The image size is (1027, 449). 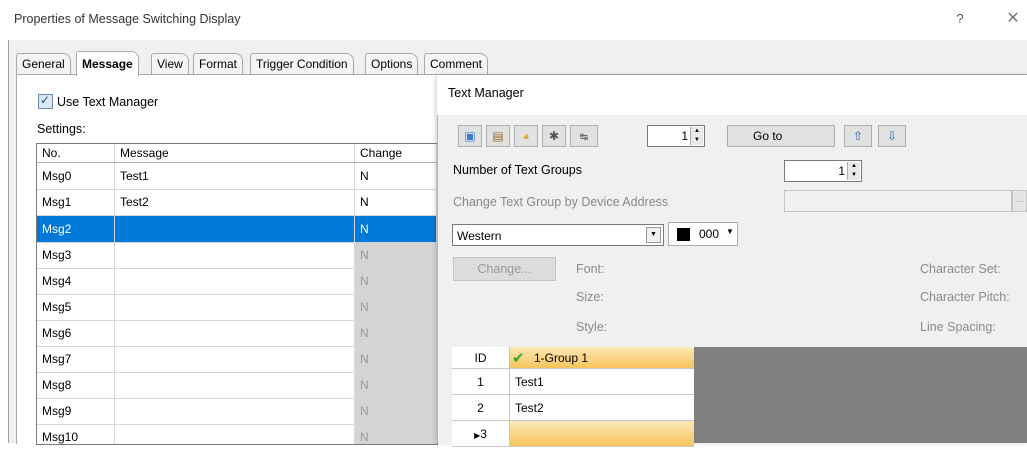 I want to click on character-pitch-label: Character Pitch:, so click(x=965, y=297).